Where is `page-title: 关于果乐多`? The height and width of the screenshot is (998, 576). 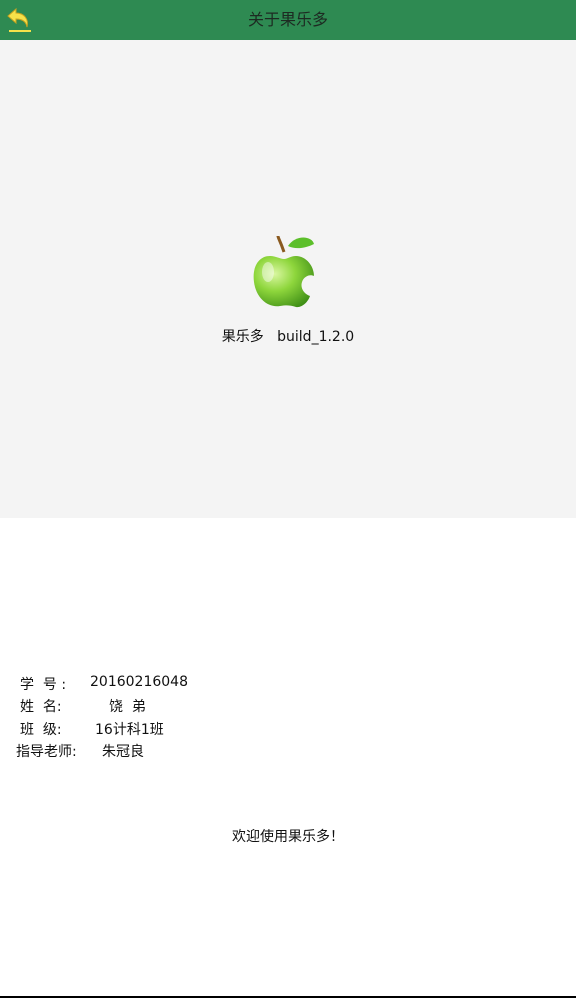
page-title: 关于果乐多 is located at coordinates (287, 19).